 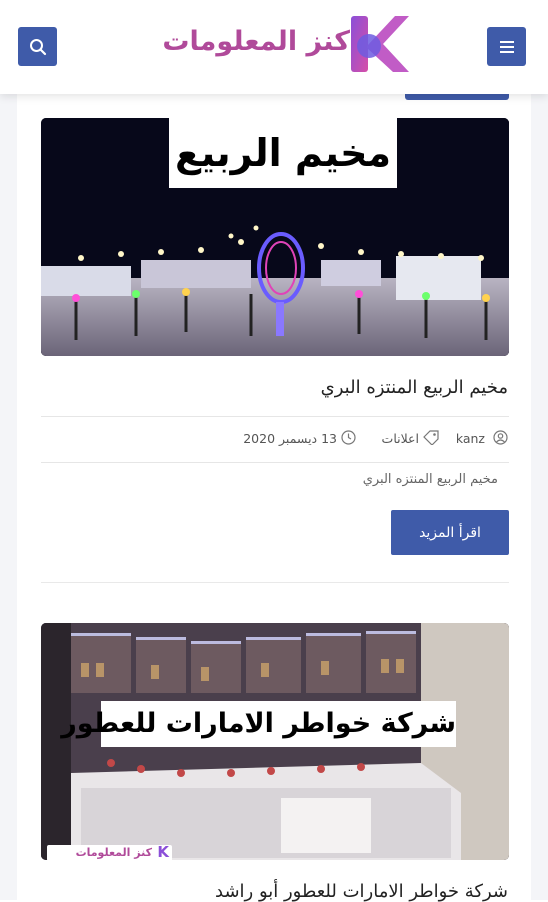 I want to click on post-excerpt: مخيم الربيع المنتزه البري, so click(x=430, y=479).